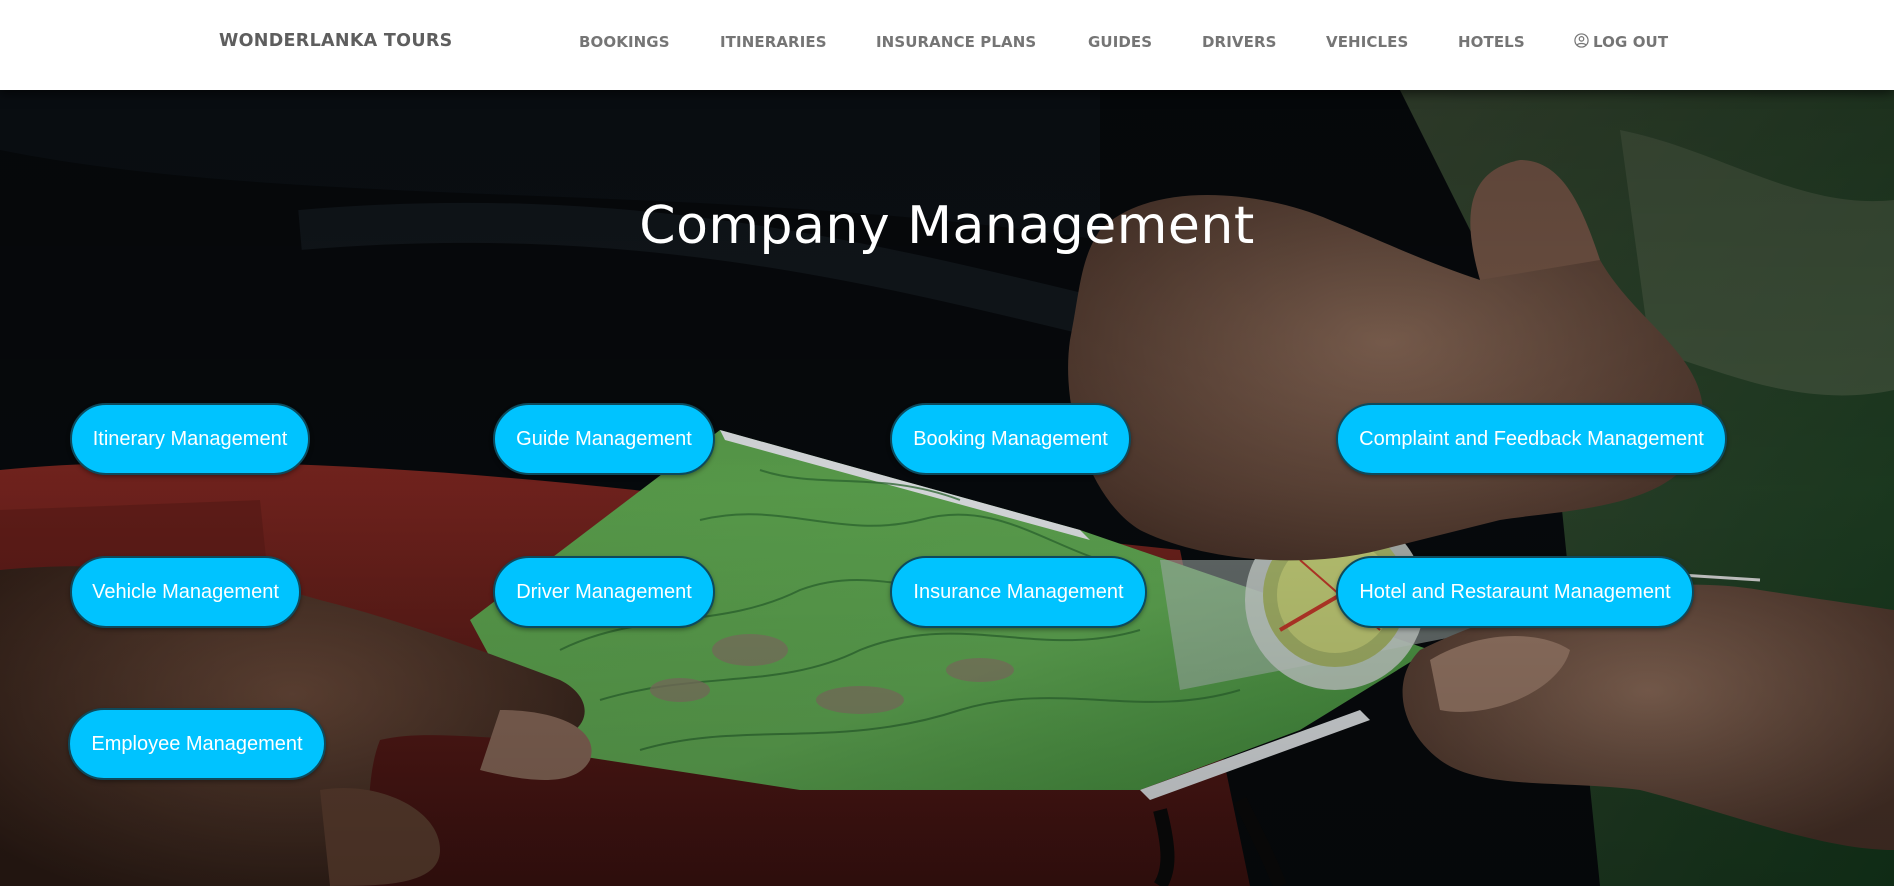 The height and width of the screenshot is (886, 1894). Describe the element at coordinates (1491, 42) in the screenshot. I see `nav-hotels-link: HOTELS` at that location.